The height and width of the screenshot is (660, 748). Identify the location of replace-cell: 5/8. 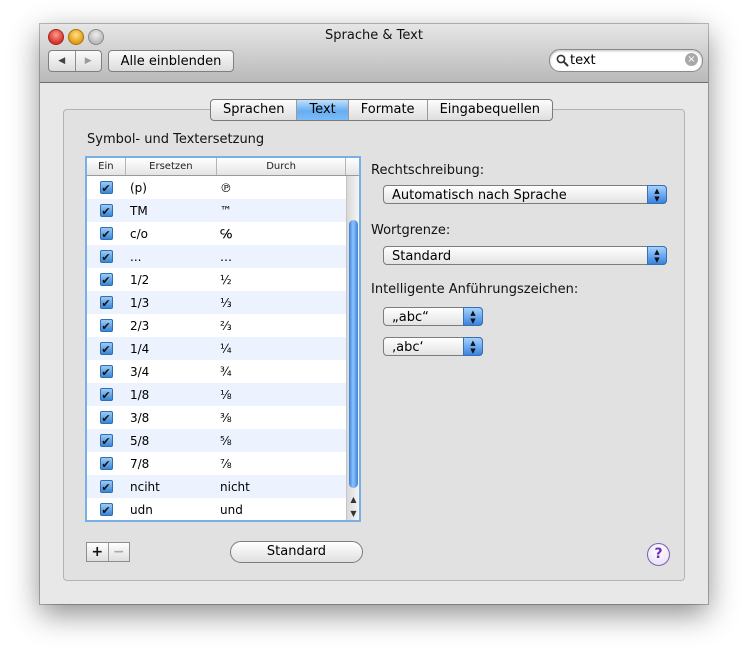
(170, 441).